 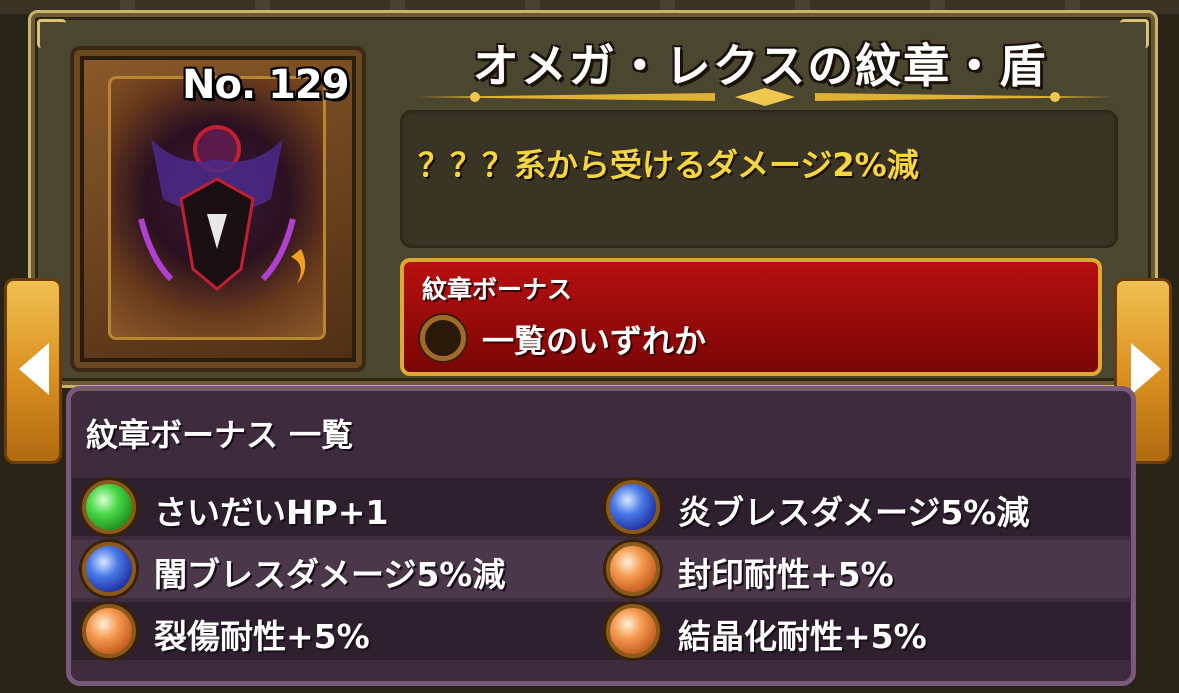 What do you see at coordinates (220, 435) in the screenshot?
I see `bonus-list-title: 紋章ボーナス 一覧` at bounding box center [220, 435].